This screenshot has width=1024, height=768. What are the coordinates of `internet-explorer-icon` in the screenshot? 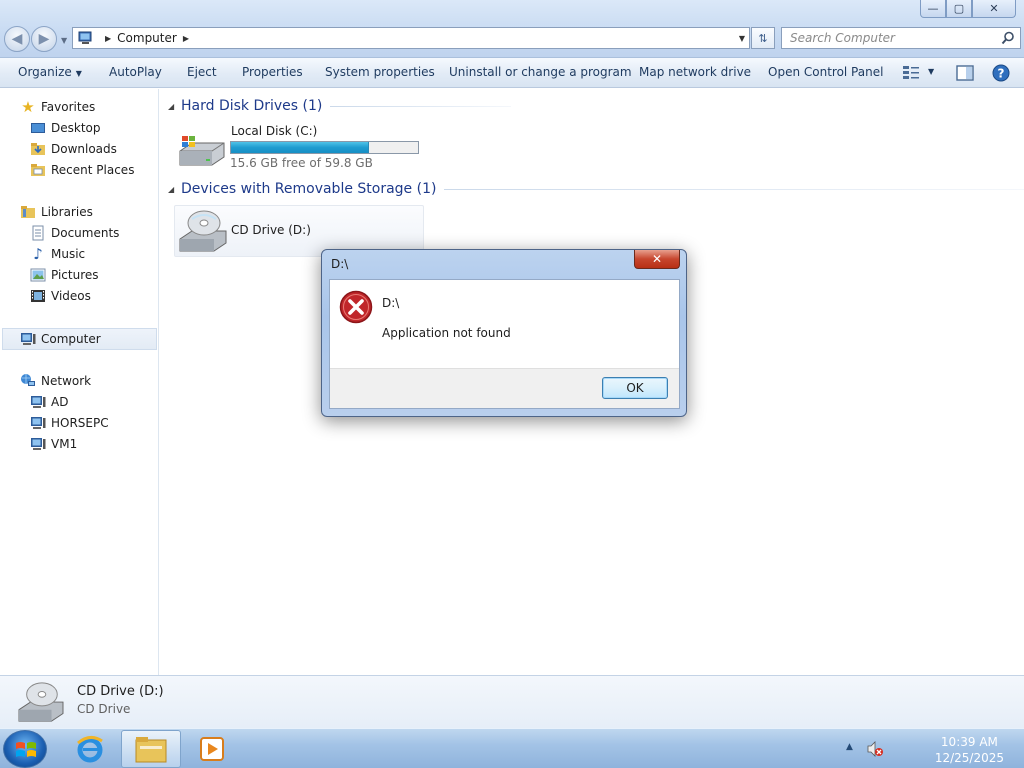 It's located at (90, 749).